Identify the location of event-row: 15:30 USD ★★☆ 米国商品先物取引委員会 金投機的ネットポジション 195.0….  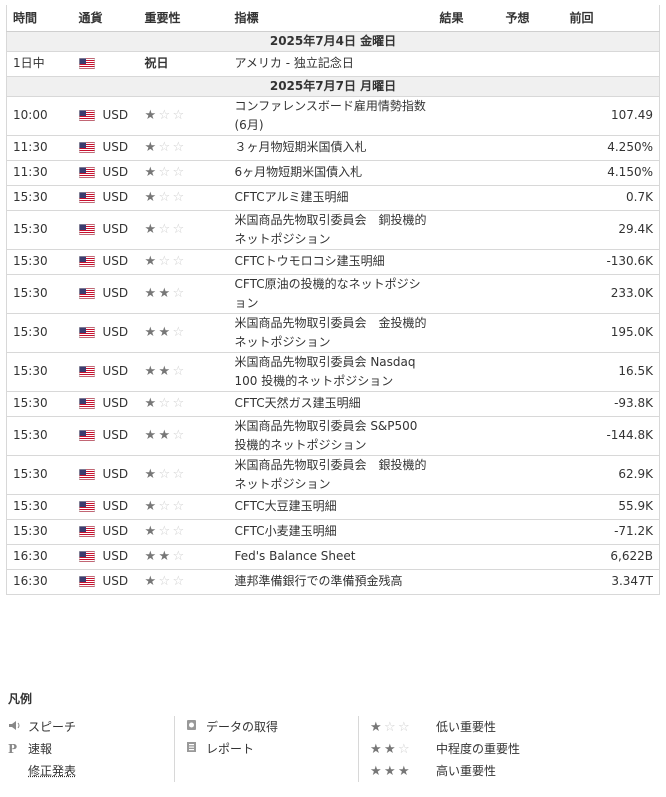
(333, 333).